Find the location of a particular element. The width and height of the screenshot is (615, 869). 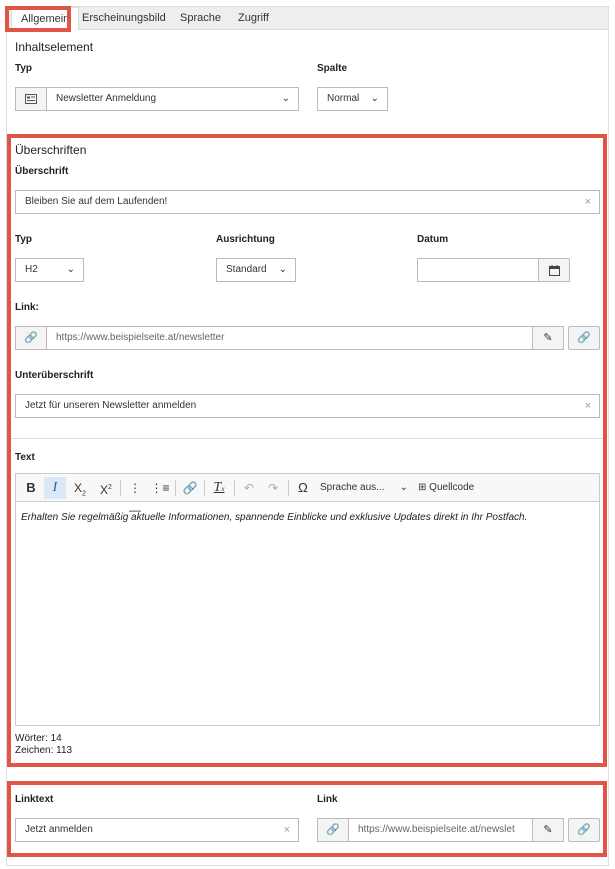

column-select: Normal ⌄ is located at coordinates (352, 99).